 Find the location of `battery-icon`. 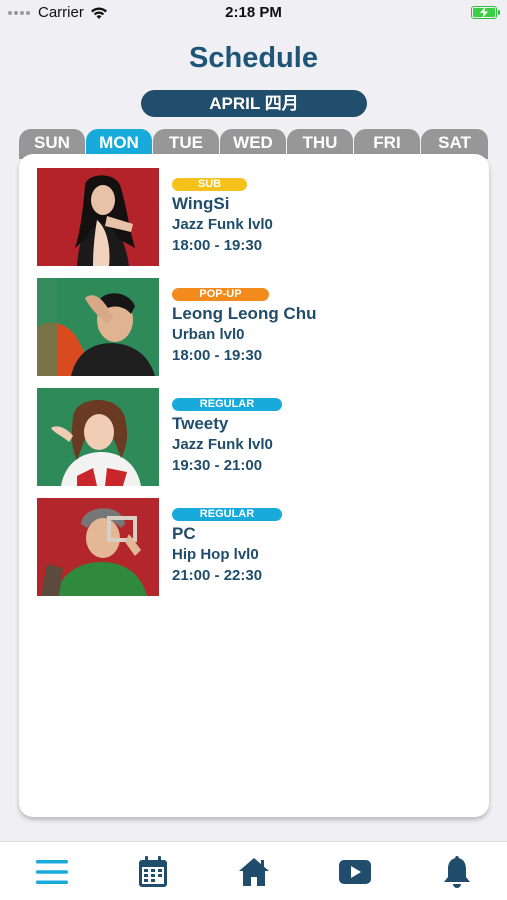

battery-icon is located at coordinates (485, 12).